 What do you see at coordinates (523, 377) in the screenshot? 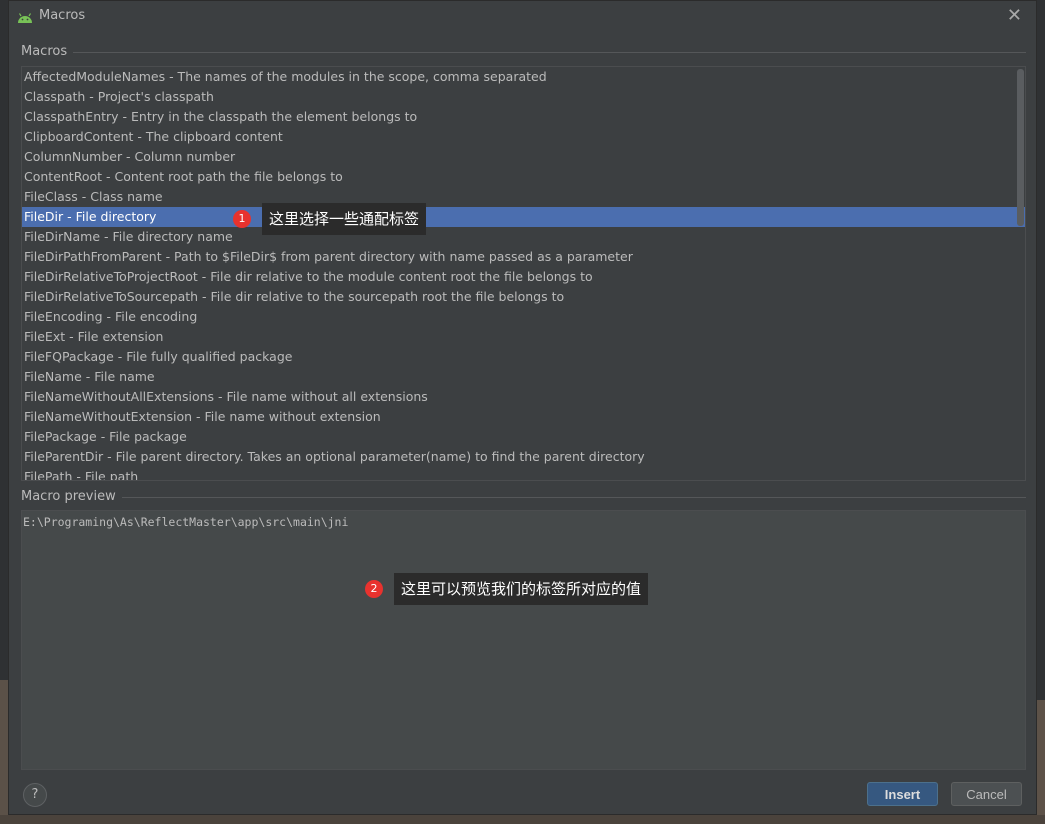
I see `macro-list-item: FileName - File name` at bounding box center [523, 377].